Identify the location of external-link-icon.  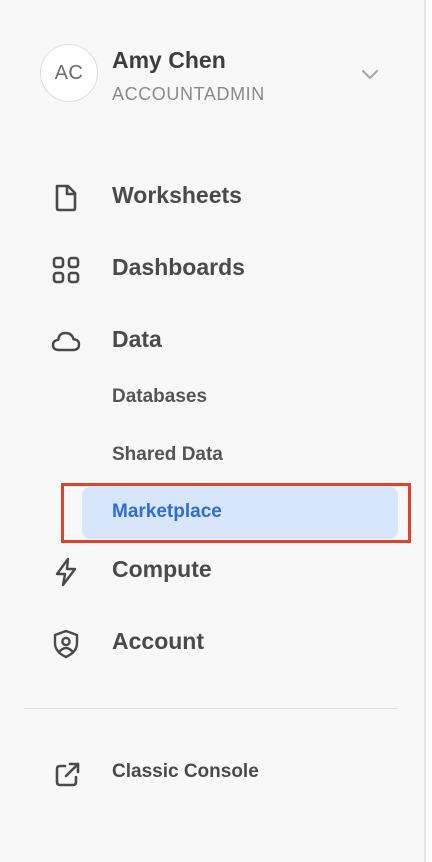
(67, 775).